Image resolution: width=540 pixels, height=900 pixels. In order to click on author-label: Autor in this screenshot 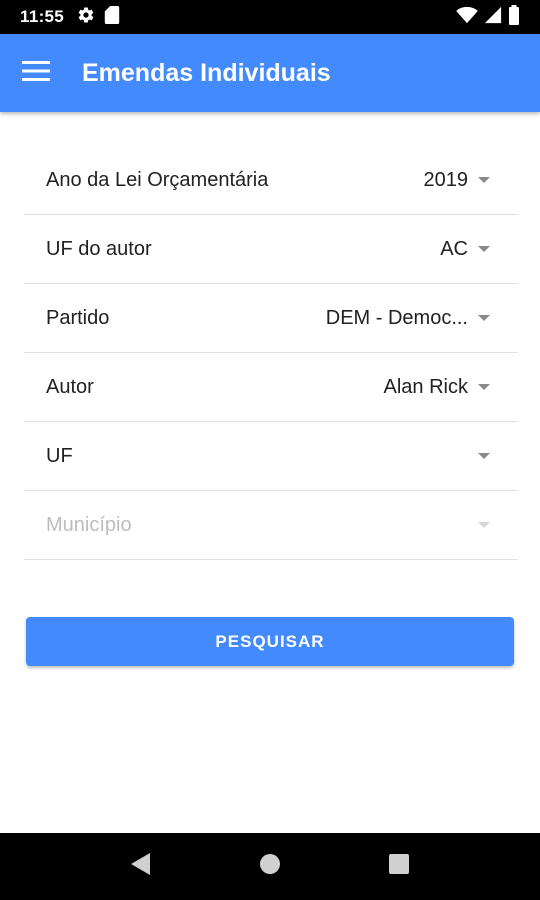, I will do `click(70, 386)`.